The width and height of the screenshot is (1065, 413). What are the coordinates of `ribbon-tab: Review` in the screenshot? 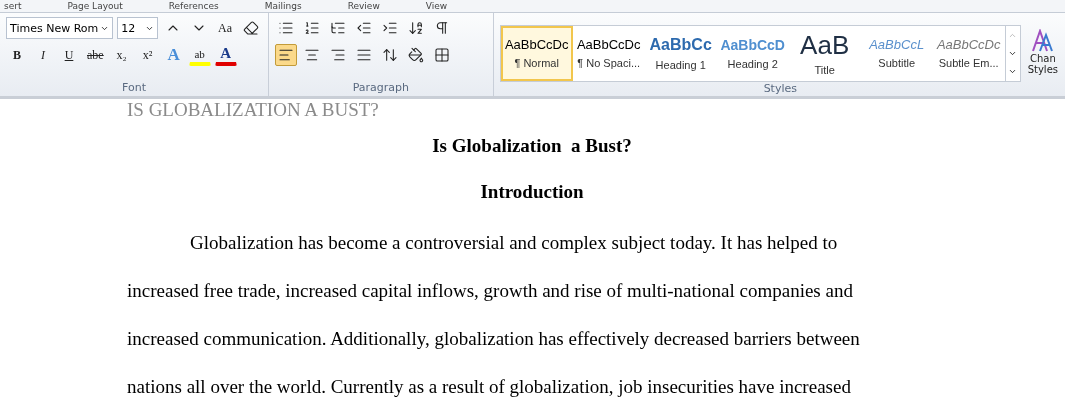 It's located at (363, 6).